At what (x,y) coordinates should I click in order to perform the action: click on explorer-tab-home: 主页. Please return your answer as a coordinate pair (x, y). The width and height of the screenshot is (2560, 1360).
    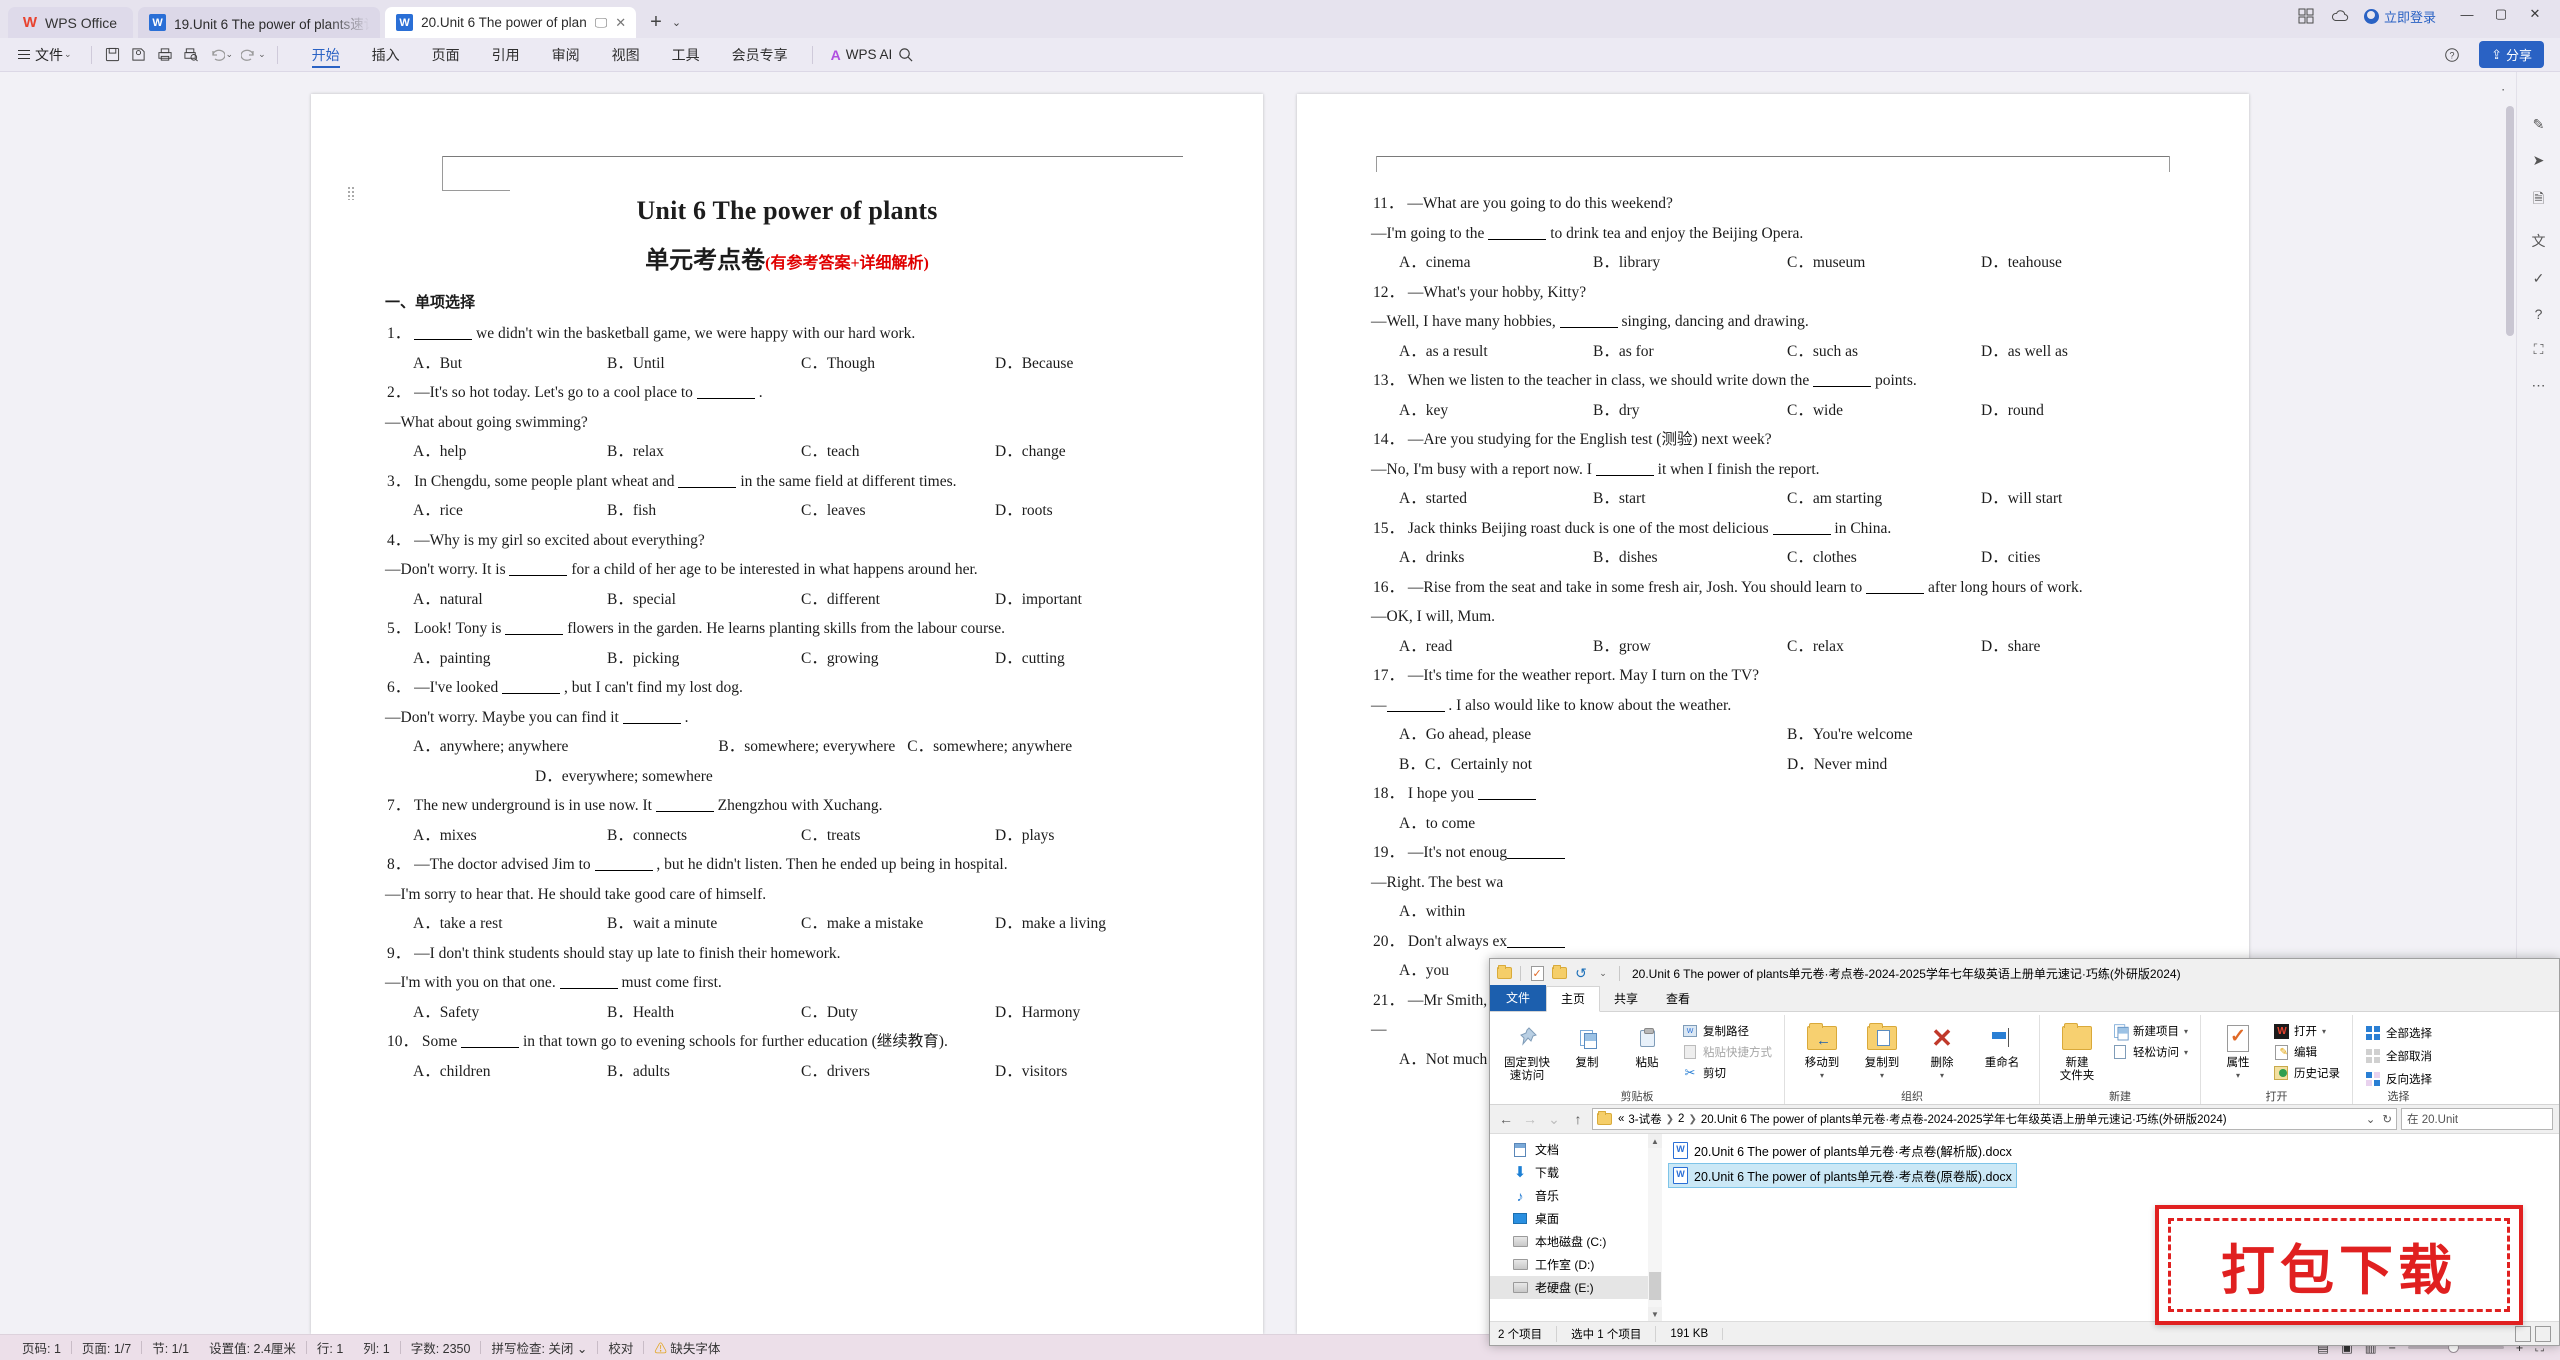
    Looking at the image, I should click on (1573, 999).